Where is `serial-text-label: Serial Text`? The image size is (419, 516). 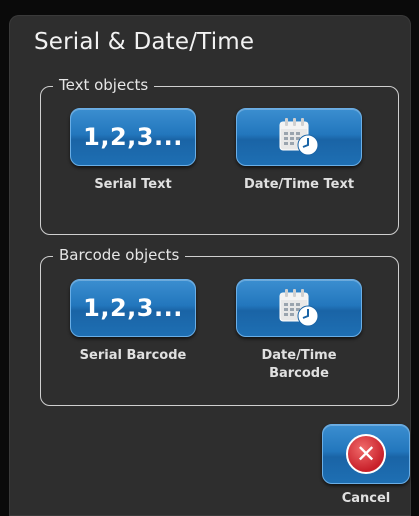
serial-text-label: Serial Text is located at coordinates (133, 184).